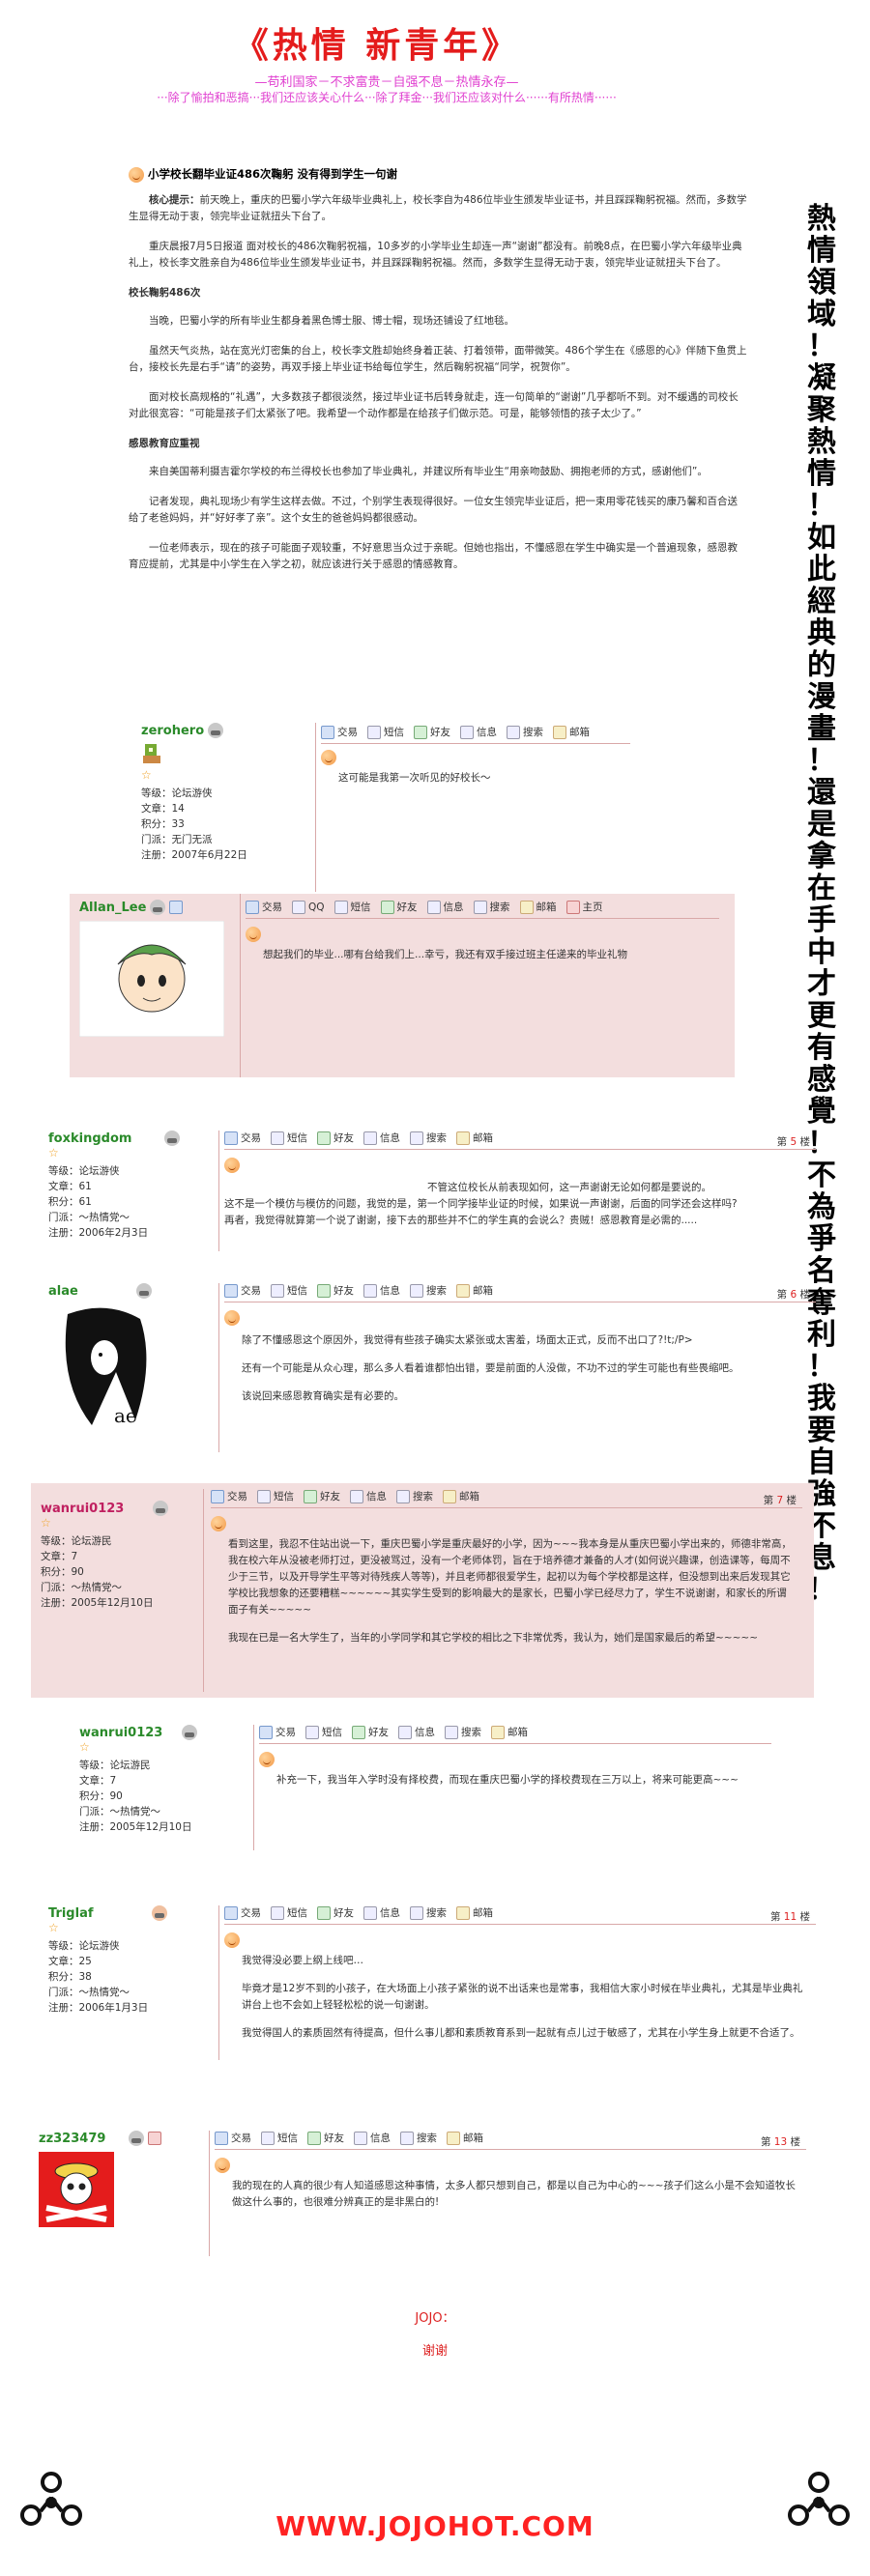 The image size is (870, 2576). What do you see at coordinates (72, 2139) in the screenshot?
I see `username: zz323479` at bounding box center [72, 2139].